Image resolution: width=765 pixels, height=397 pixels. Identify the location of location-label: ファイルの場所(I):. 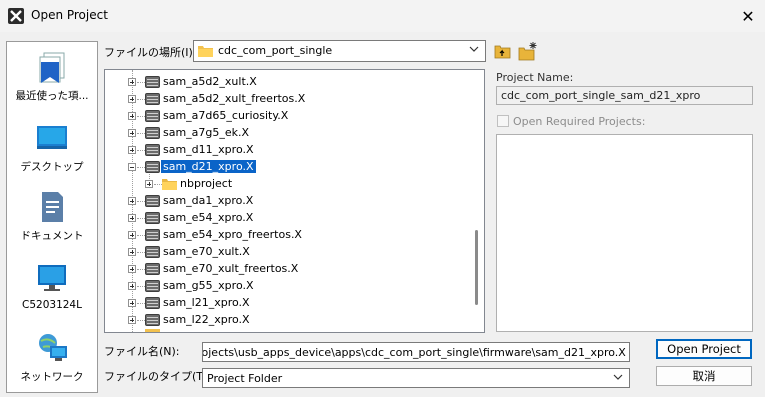
(150, 52).